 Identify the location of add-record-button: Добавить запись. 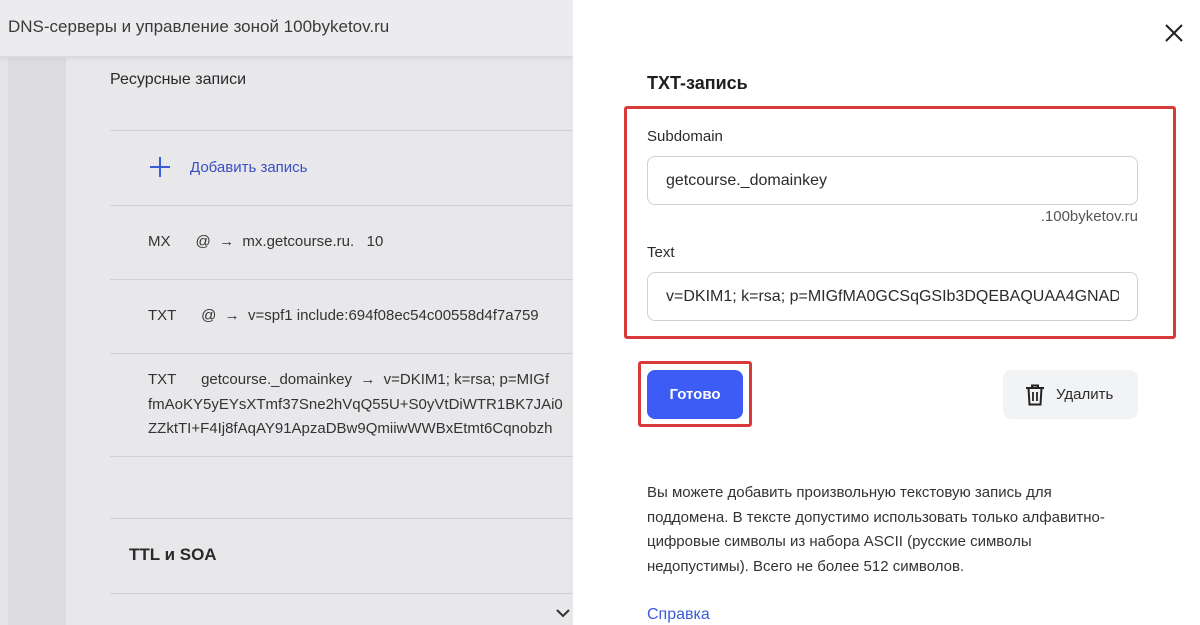
(228, 167).